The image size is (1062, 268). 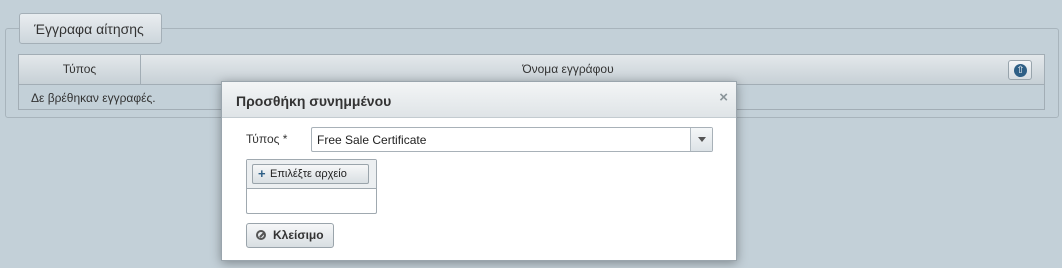 I want to click on type-select-value: Free Sale Certificate, so click(x=372, y=140).